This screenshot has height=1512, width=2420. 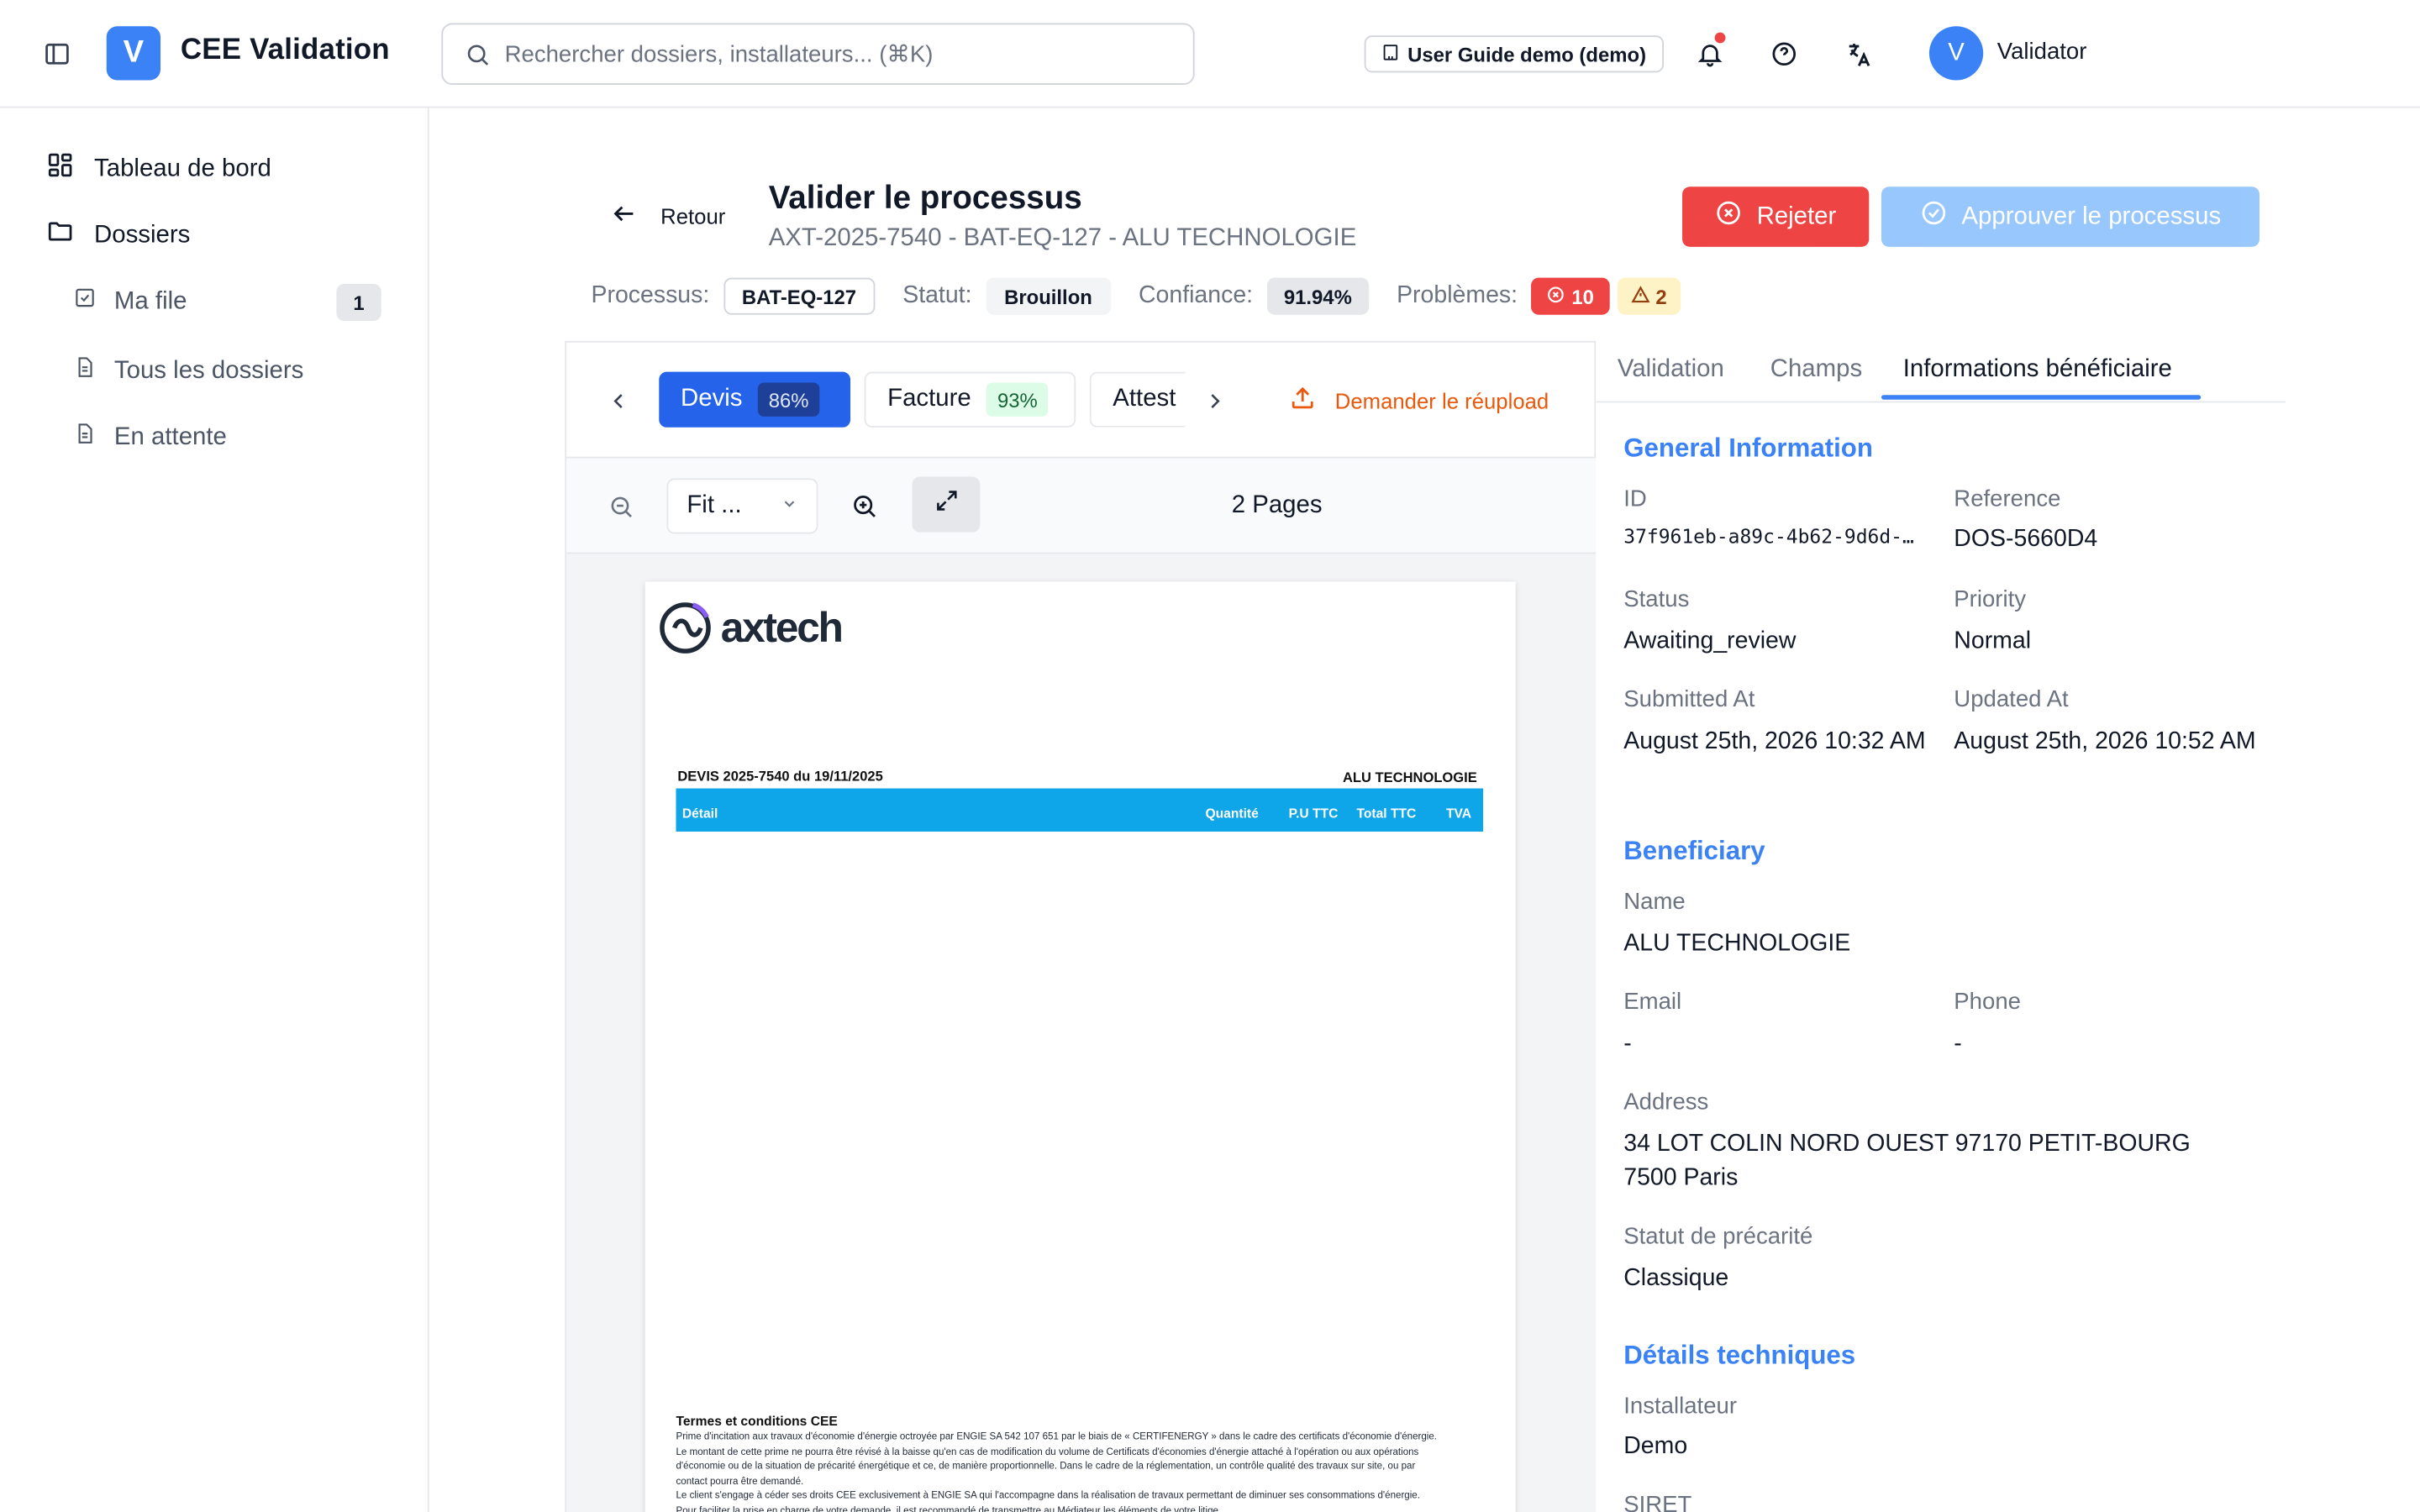 I want to click on chevron-down-icon, so click(x=789, y=506).